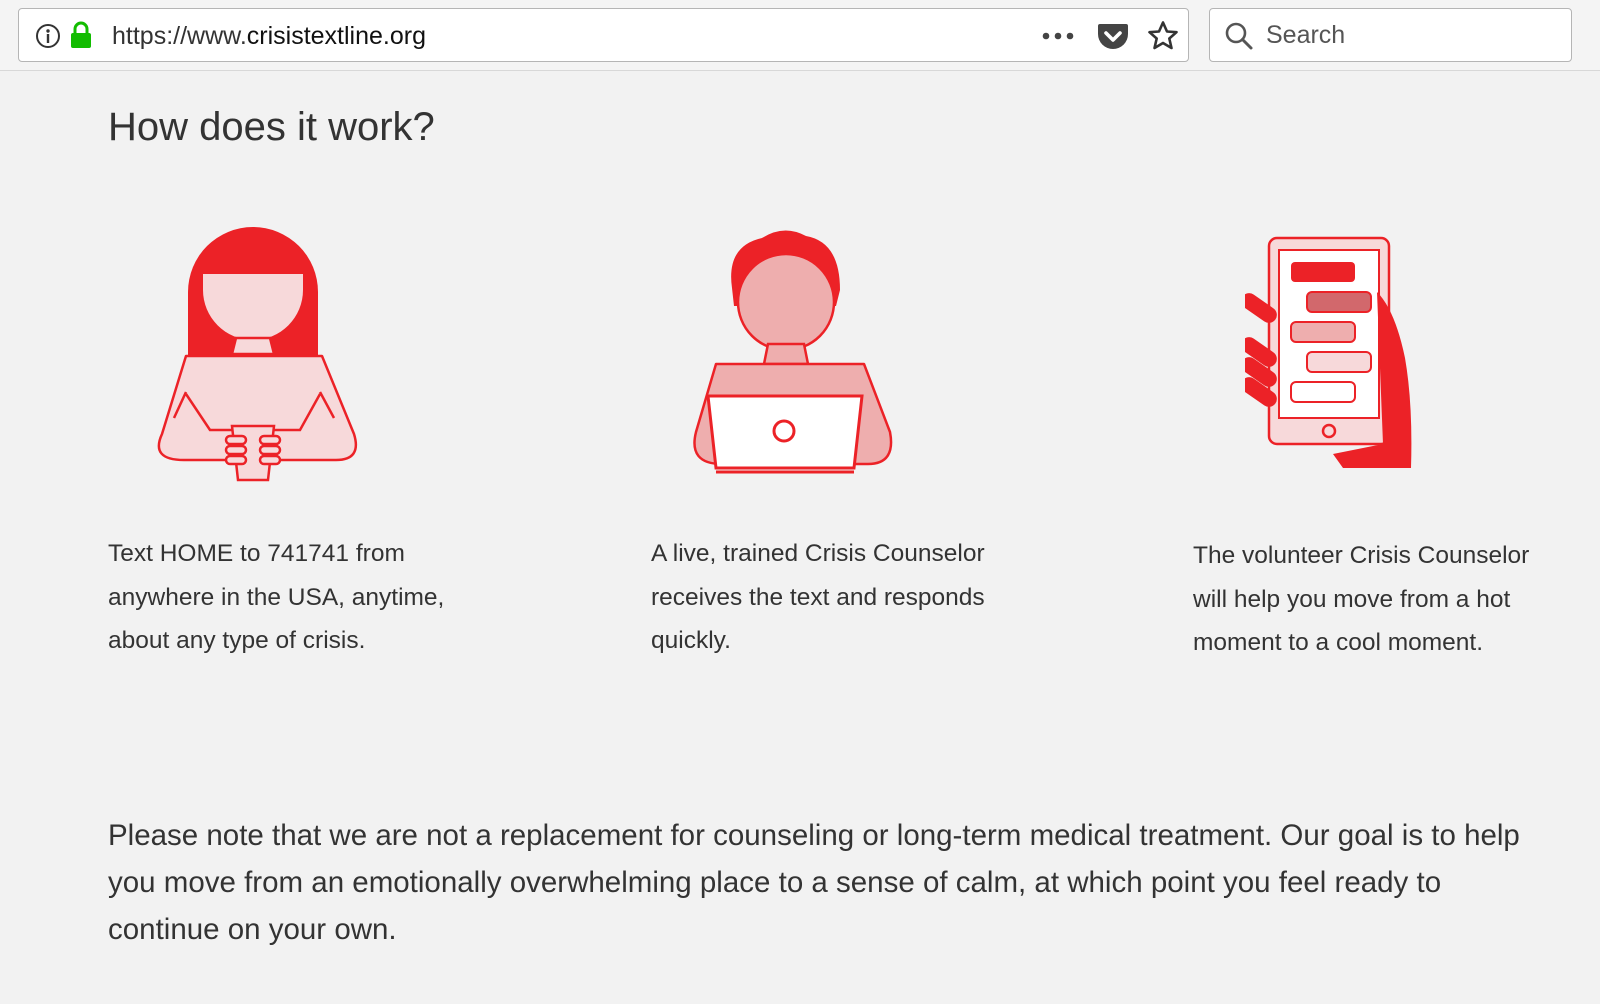  I want to click on counselor-laptop-illustration, so click(799, 359).